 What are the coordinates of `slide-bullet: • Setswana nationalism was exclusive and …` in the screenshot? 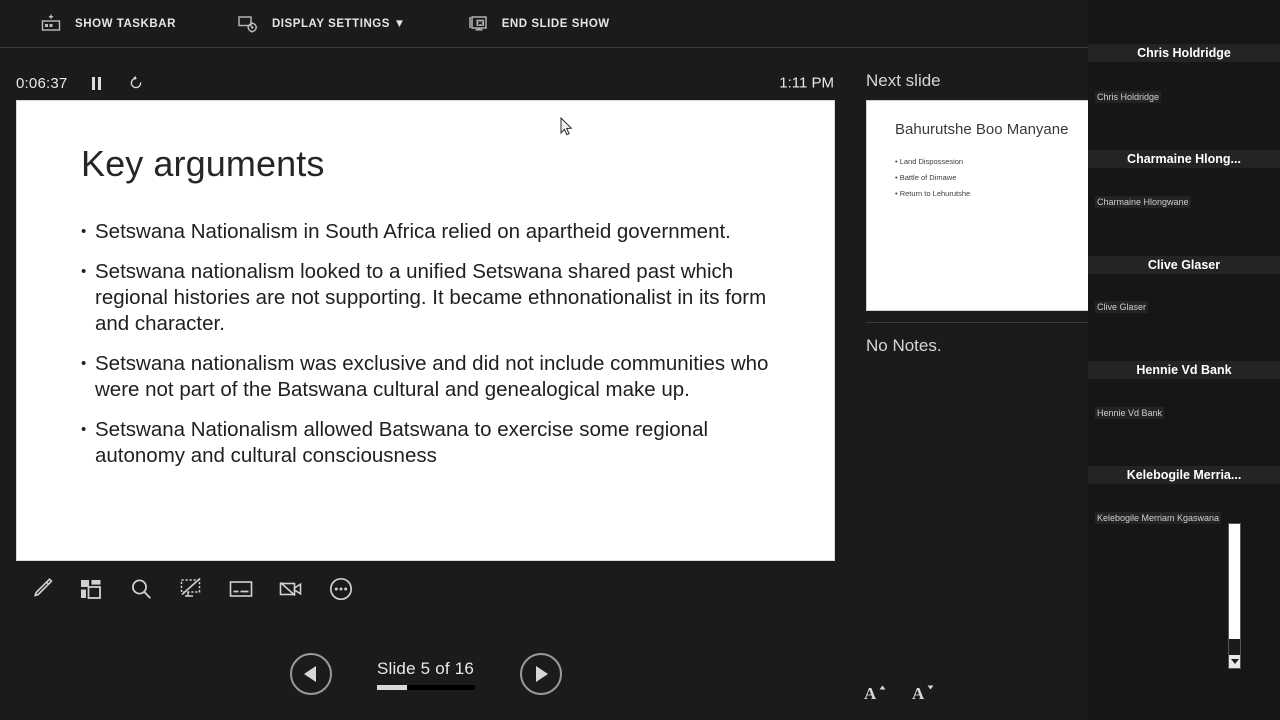 It's located at (434, 377).